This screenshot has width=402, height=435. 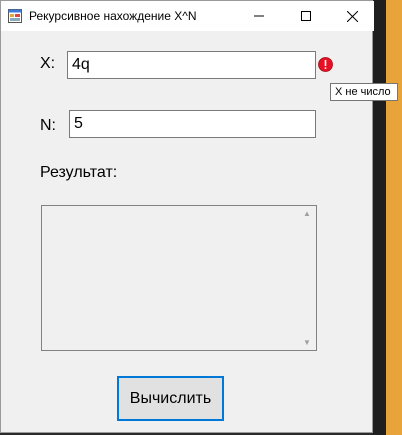 What do you see at coordinates (192, 124) in the screenshot?
I see `n-input: 5` at bounding box center [192, 124].